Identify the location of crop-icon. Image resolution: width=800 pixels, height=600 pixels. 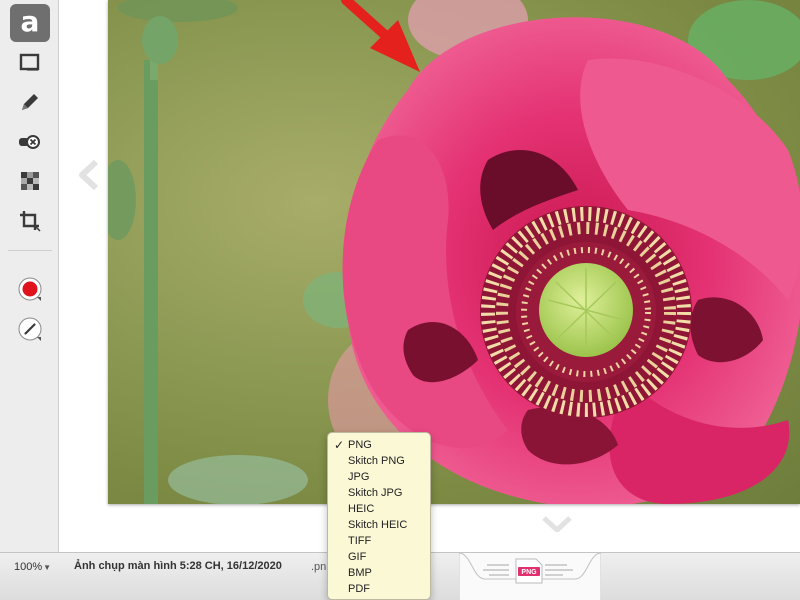
(30, 221).